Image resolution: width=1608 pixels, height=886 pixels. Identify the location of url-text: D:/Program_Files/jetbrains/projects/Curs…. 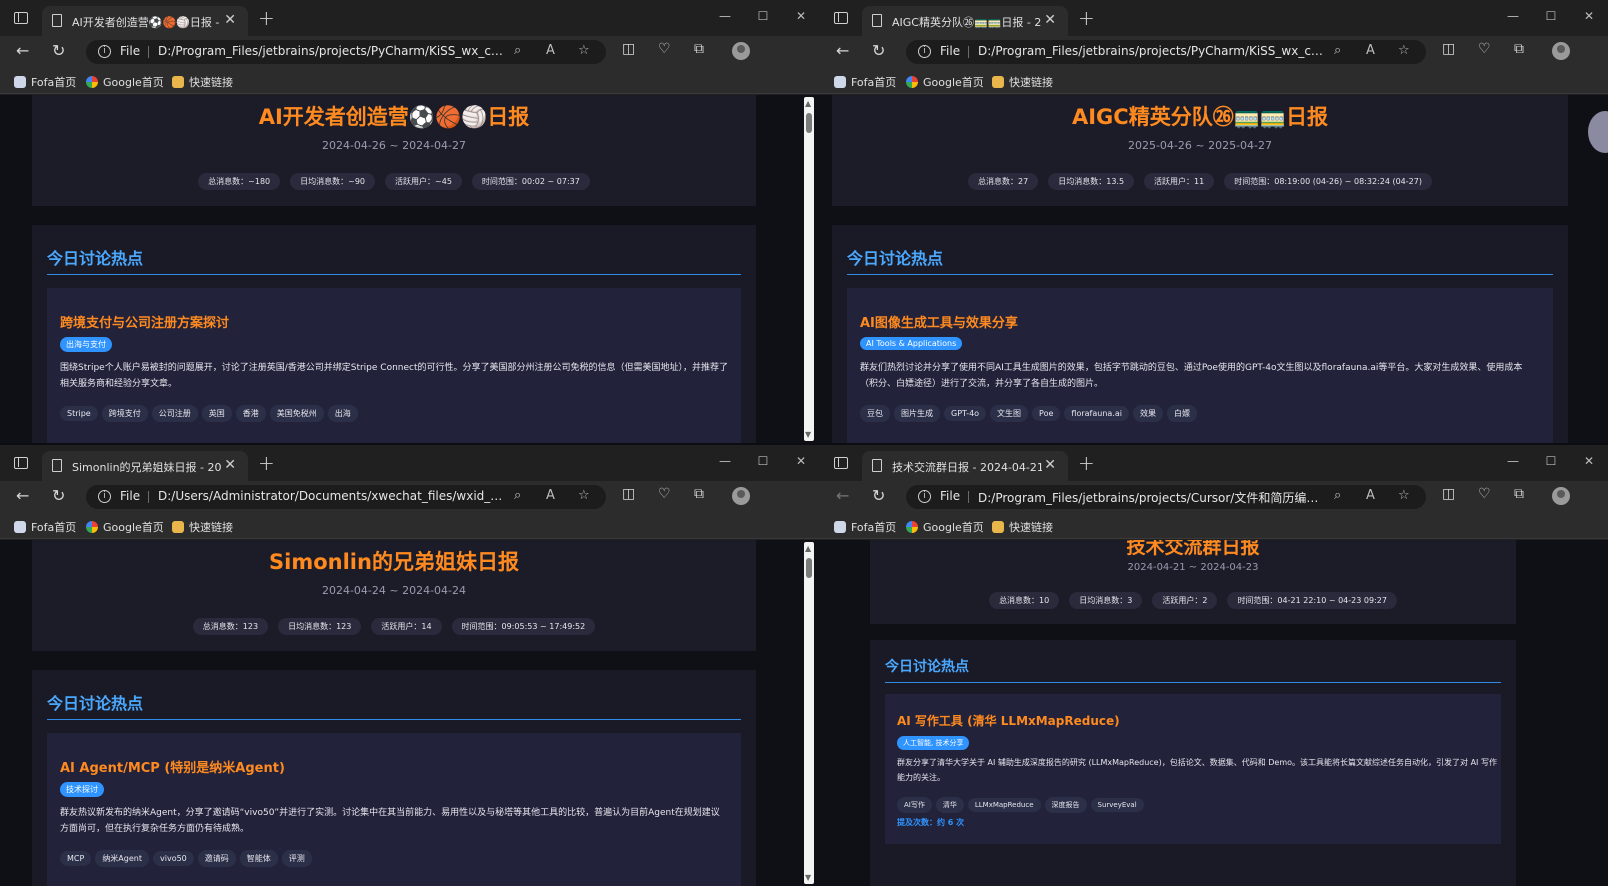
(1153, 497).